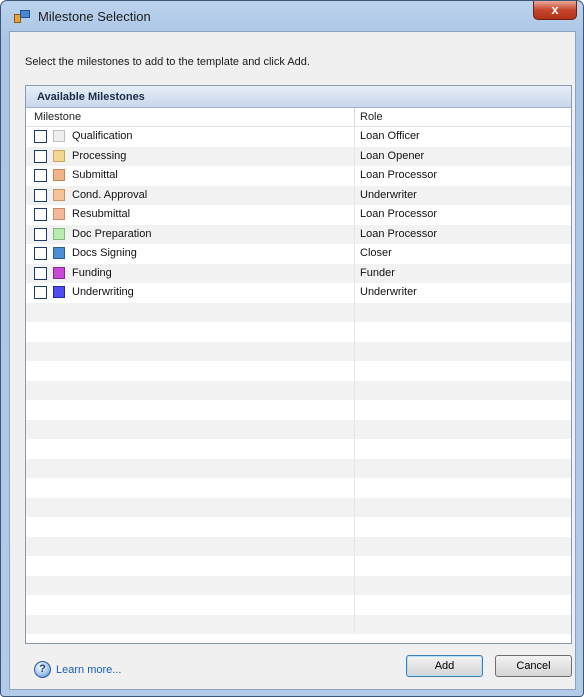 The height and width of the screenshot is (697, 584). I want to click on milestone-name: Underwriting, so click(103, 292).